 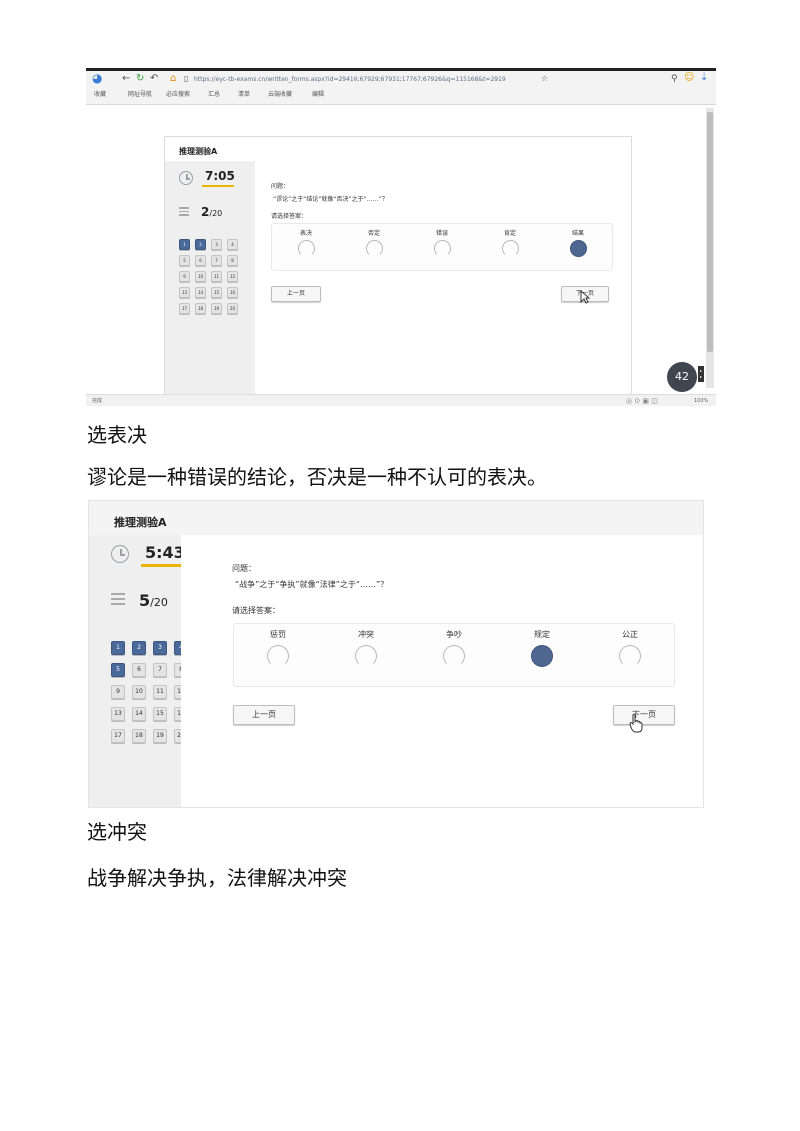 I want to click on question-number-button: 16, so click(x=232, y=292).